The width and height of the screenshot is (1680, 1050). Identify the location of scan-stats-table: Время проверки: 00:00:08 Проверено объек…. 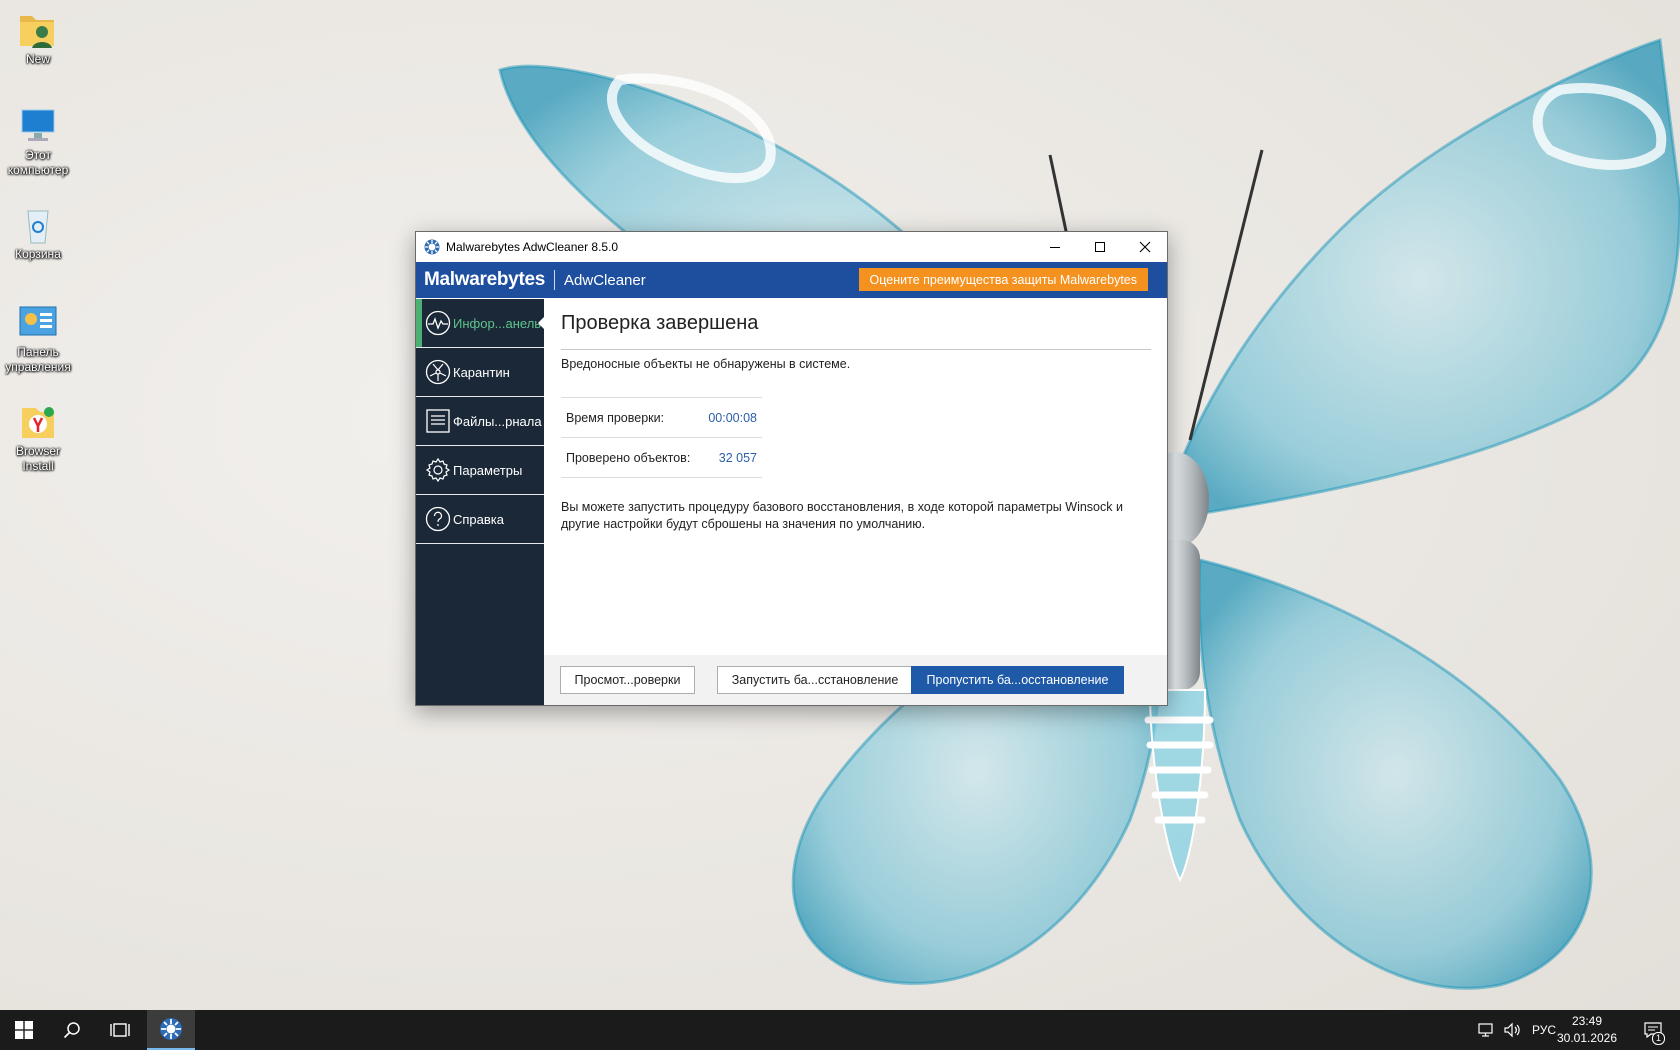
(661, 437).